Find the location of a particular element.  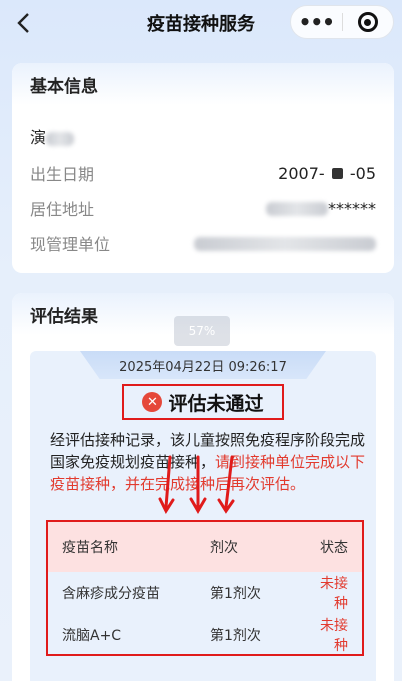

mini-program-capsule: ••• is located at coordinates (342, 22).